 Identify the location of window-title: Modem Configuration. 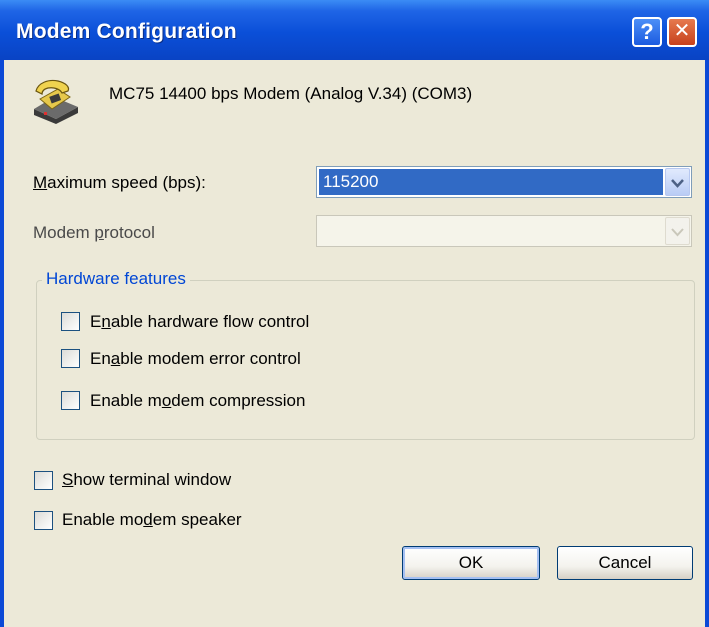
(126, 31).